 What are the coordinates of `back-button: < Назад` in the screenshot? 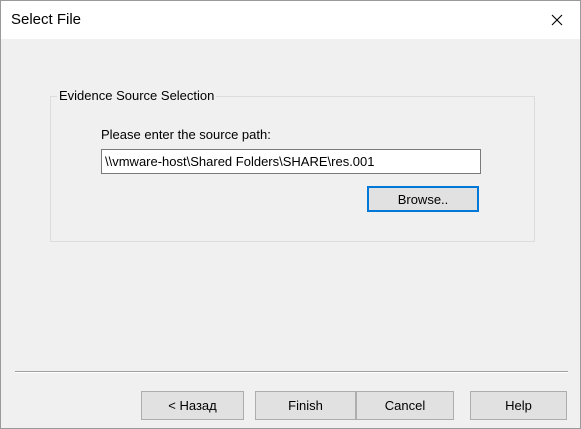 It's located at (192, 405).